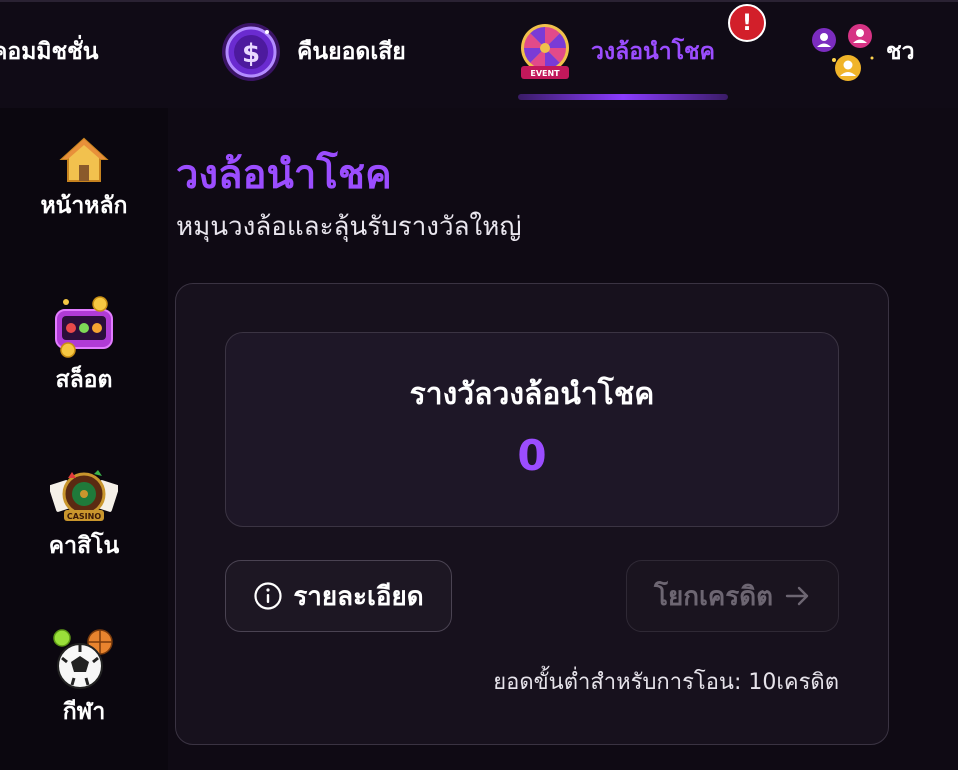 This screenshot has height=770, width=958. Describe the element at coordinates (84, 159) in the screenshot. I see `home-icon` at that location.